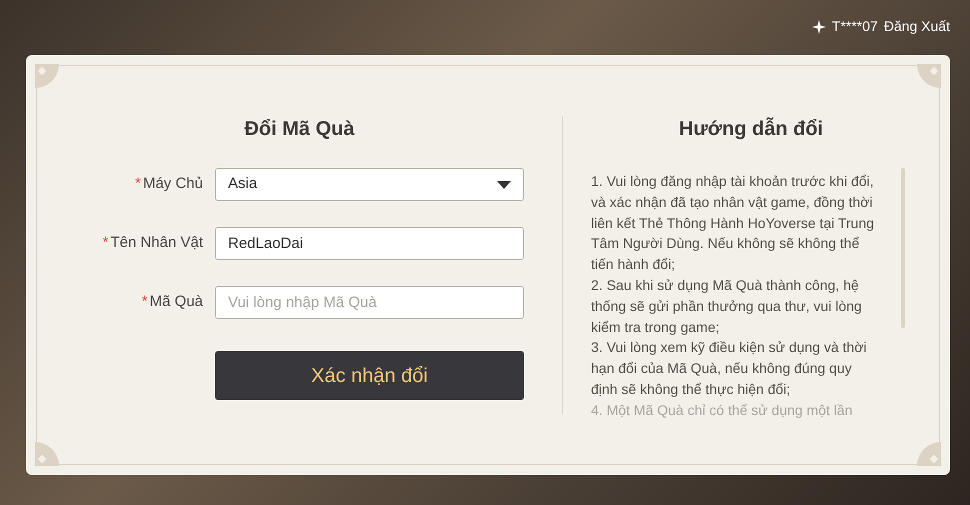  What do you see at coordinates (504, 184) in the screenshot?
I see `dropdown-caret-icon` at bounding box center [504, 184].